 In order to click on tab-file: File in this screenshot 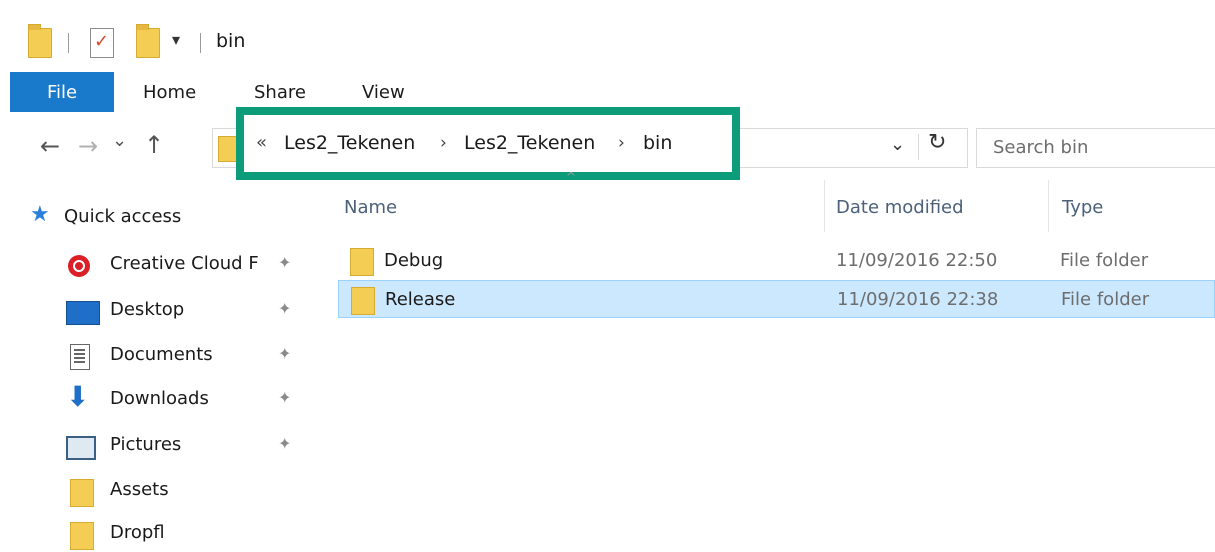, I will do `click(62, 92)`.